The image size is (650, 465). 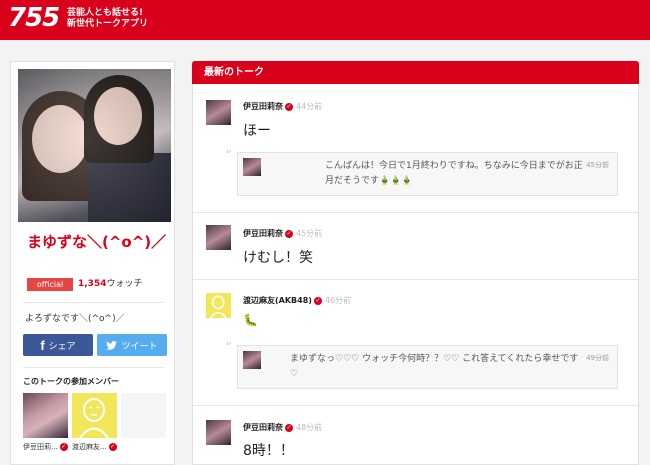 What do you see at coordinates (597, 358) in the screenshot?
I see `reply-time: 49分前` at bounding box center [597, 358].